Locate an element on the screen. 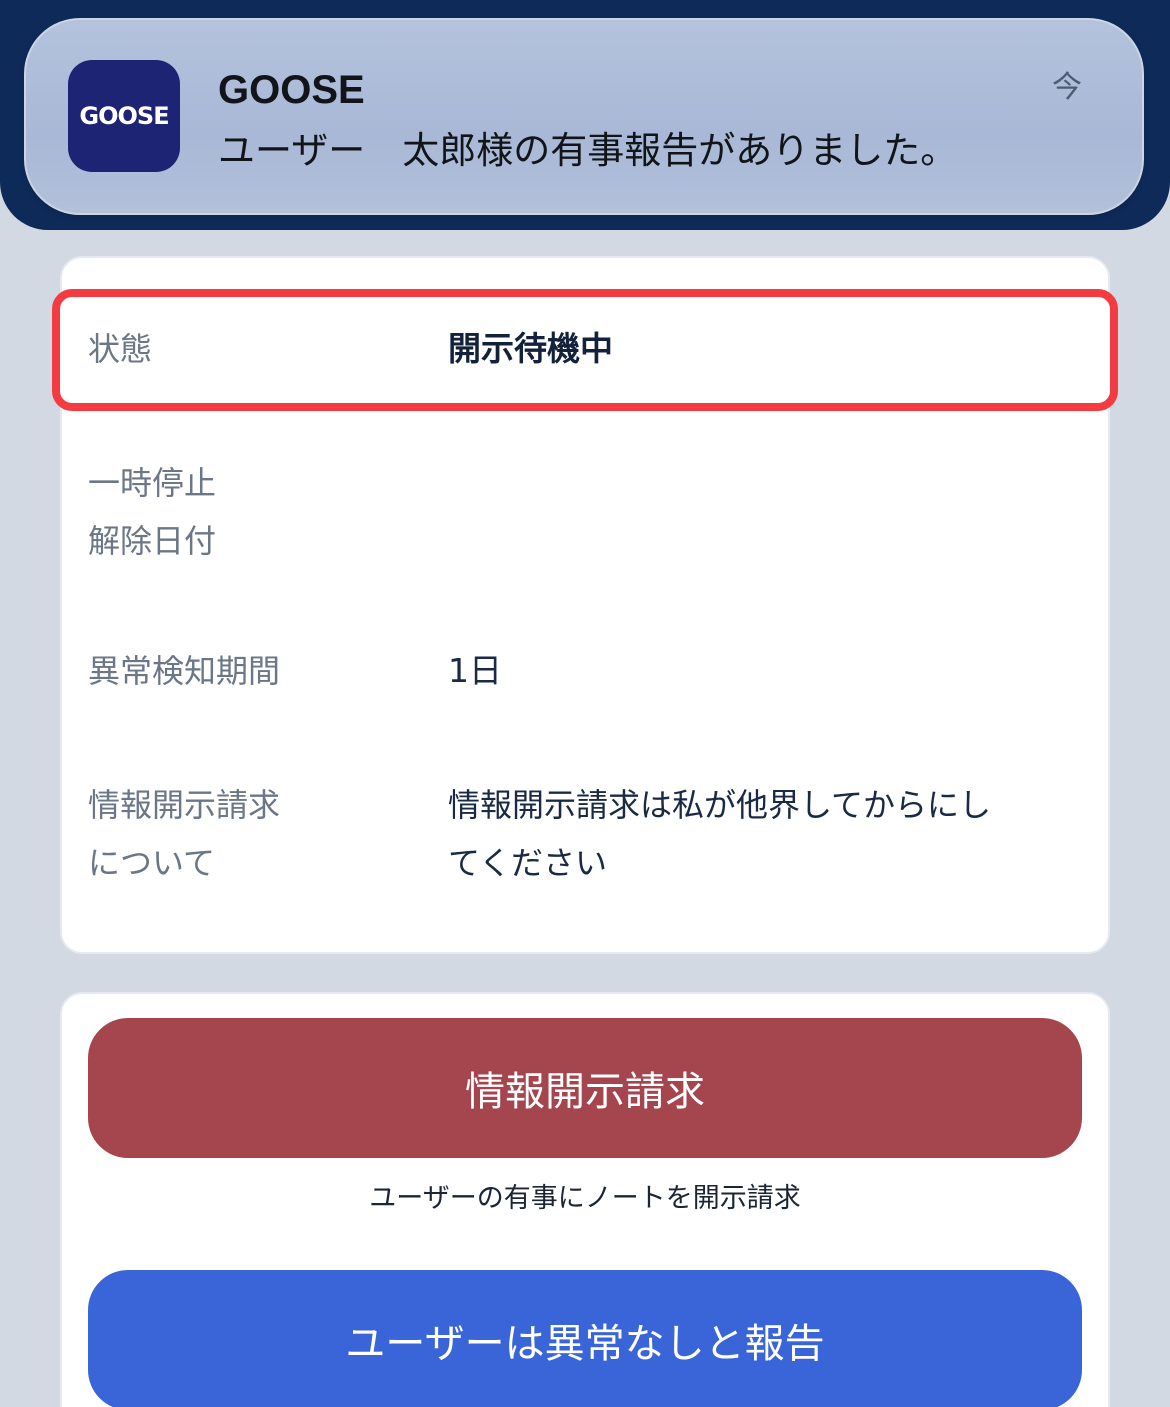  app-icon-logo-text: GOOSE is located at coordinates (124, 116).